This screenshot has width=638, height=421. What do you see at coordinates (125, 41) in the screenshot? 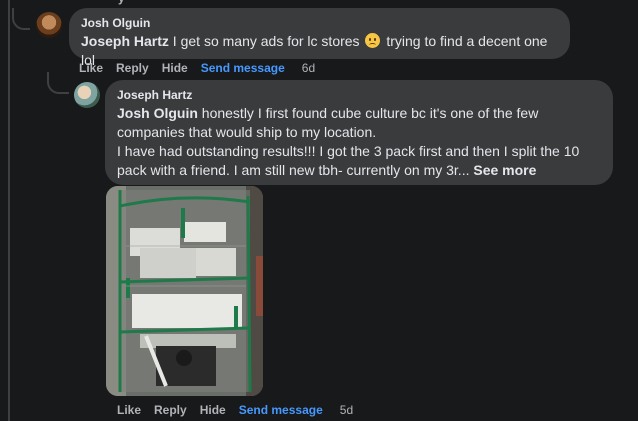
I see `mention-link: Joseph Hartz` at bounding box center [125, 41].